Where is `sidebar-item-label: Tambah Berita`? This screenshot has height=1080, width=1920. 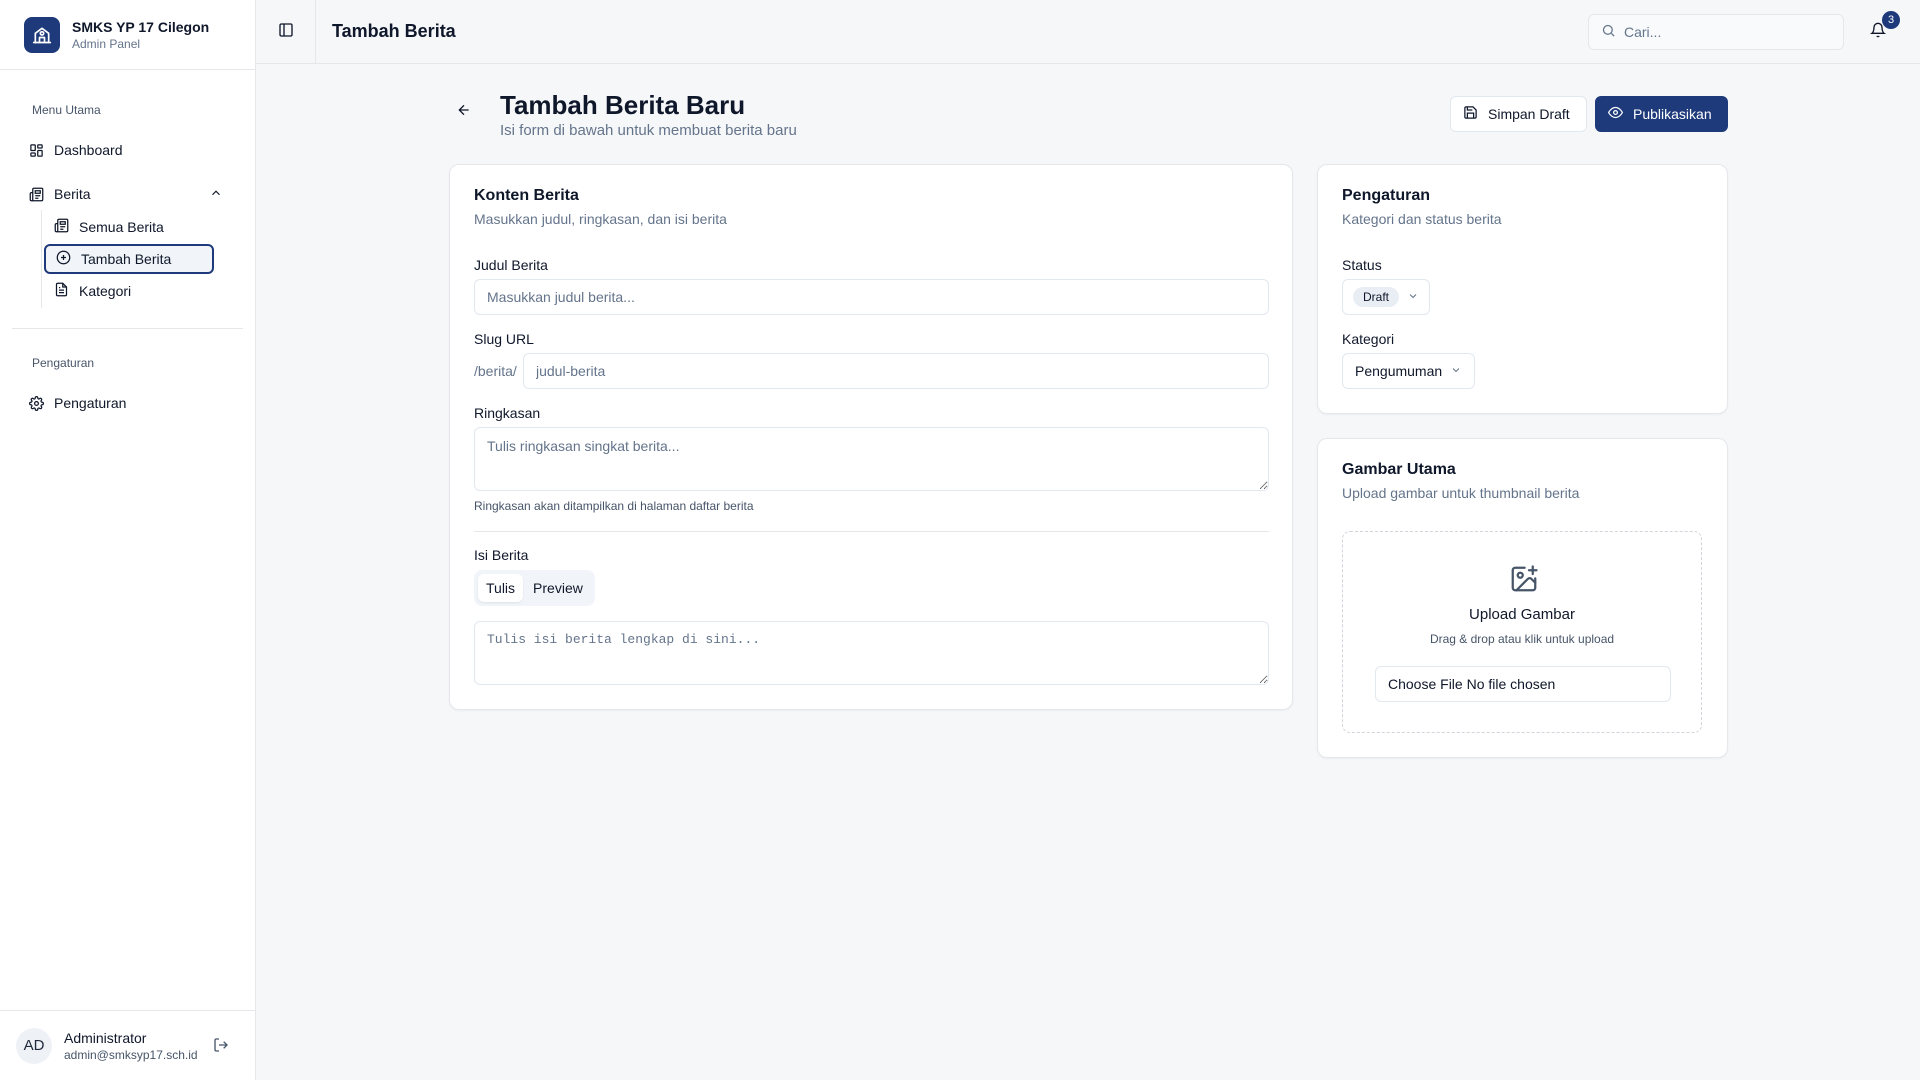
sidebar-item-label: Tambah Berita is located at coordinates (126, 259).